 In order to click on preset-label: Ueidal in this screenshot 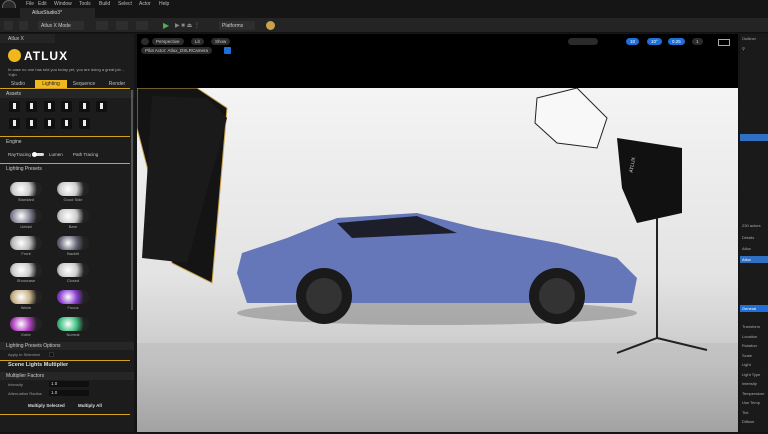, I will do `click(26, 226)`.